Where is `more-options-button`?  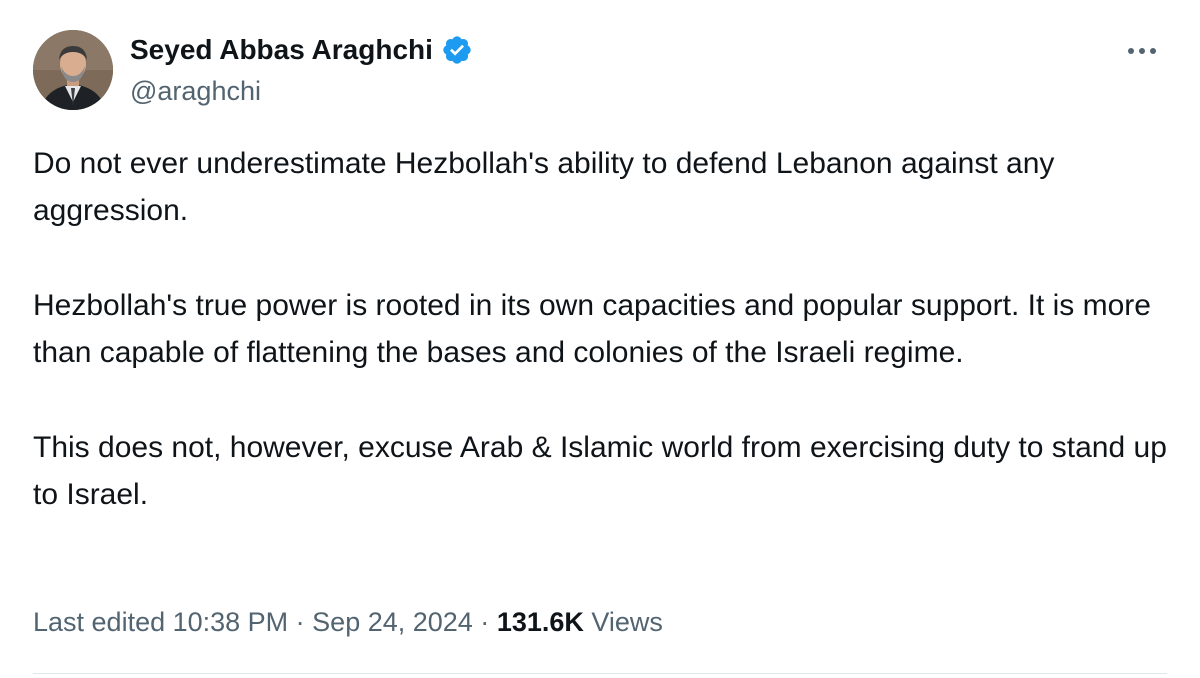 more-options-button is located at coordinates (1142, 51).